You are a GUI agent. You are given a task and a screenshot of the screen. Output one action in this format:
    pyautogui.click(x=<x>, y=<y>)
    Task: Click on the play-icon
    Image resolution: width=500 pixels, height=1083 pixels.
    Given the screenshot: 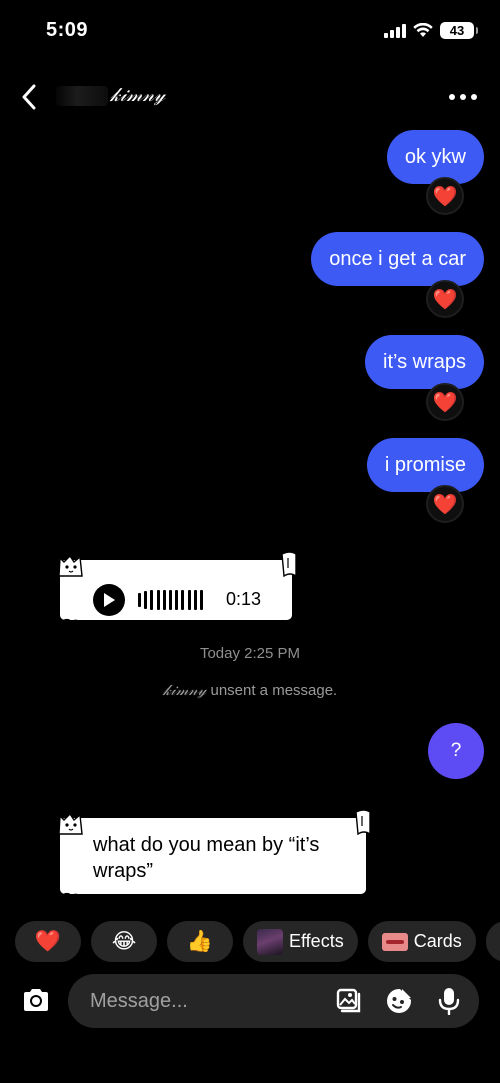 What is the action you would take?
    pyautogui.click(x=109, y=600)
    